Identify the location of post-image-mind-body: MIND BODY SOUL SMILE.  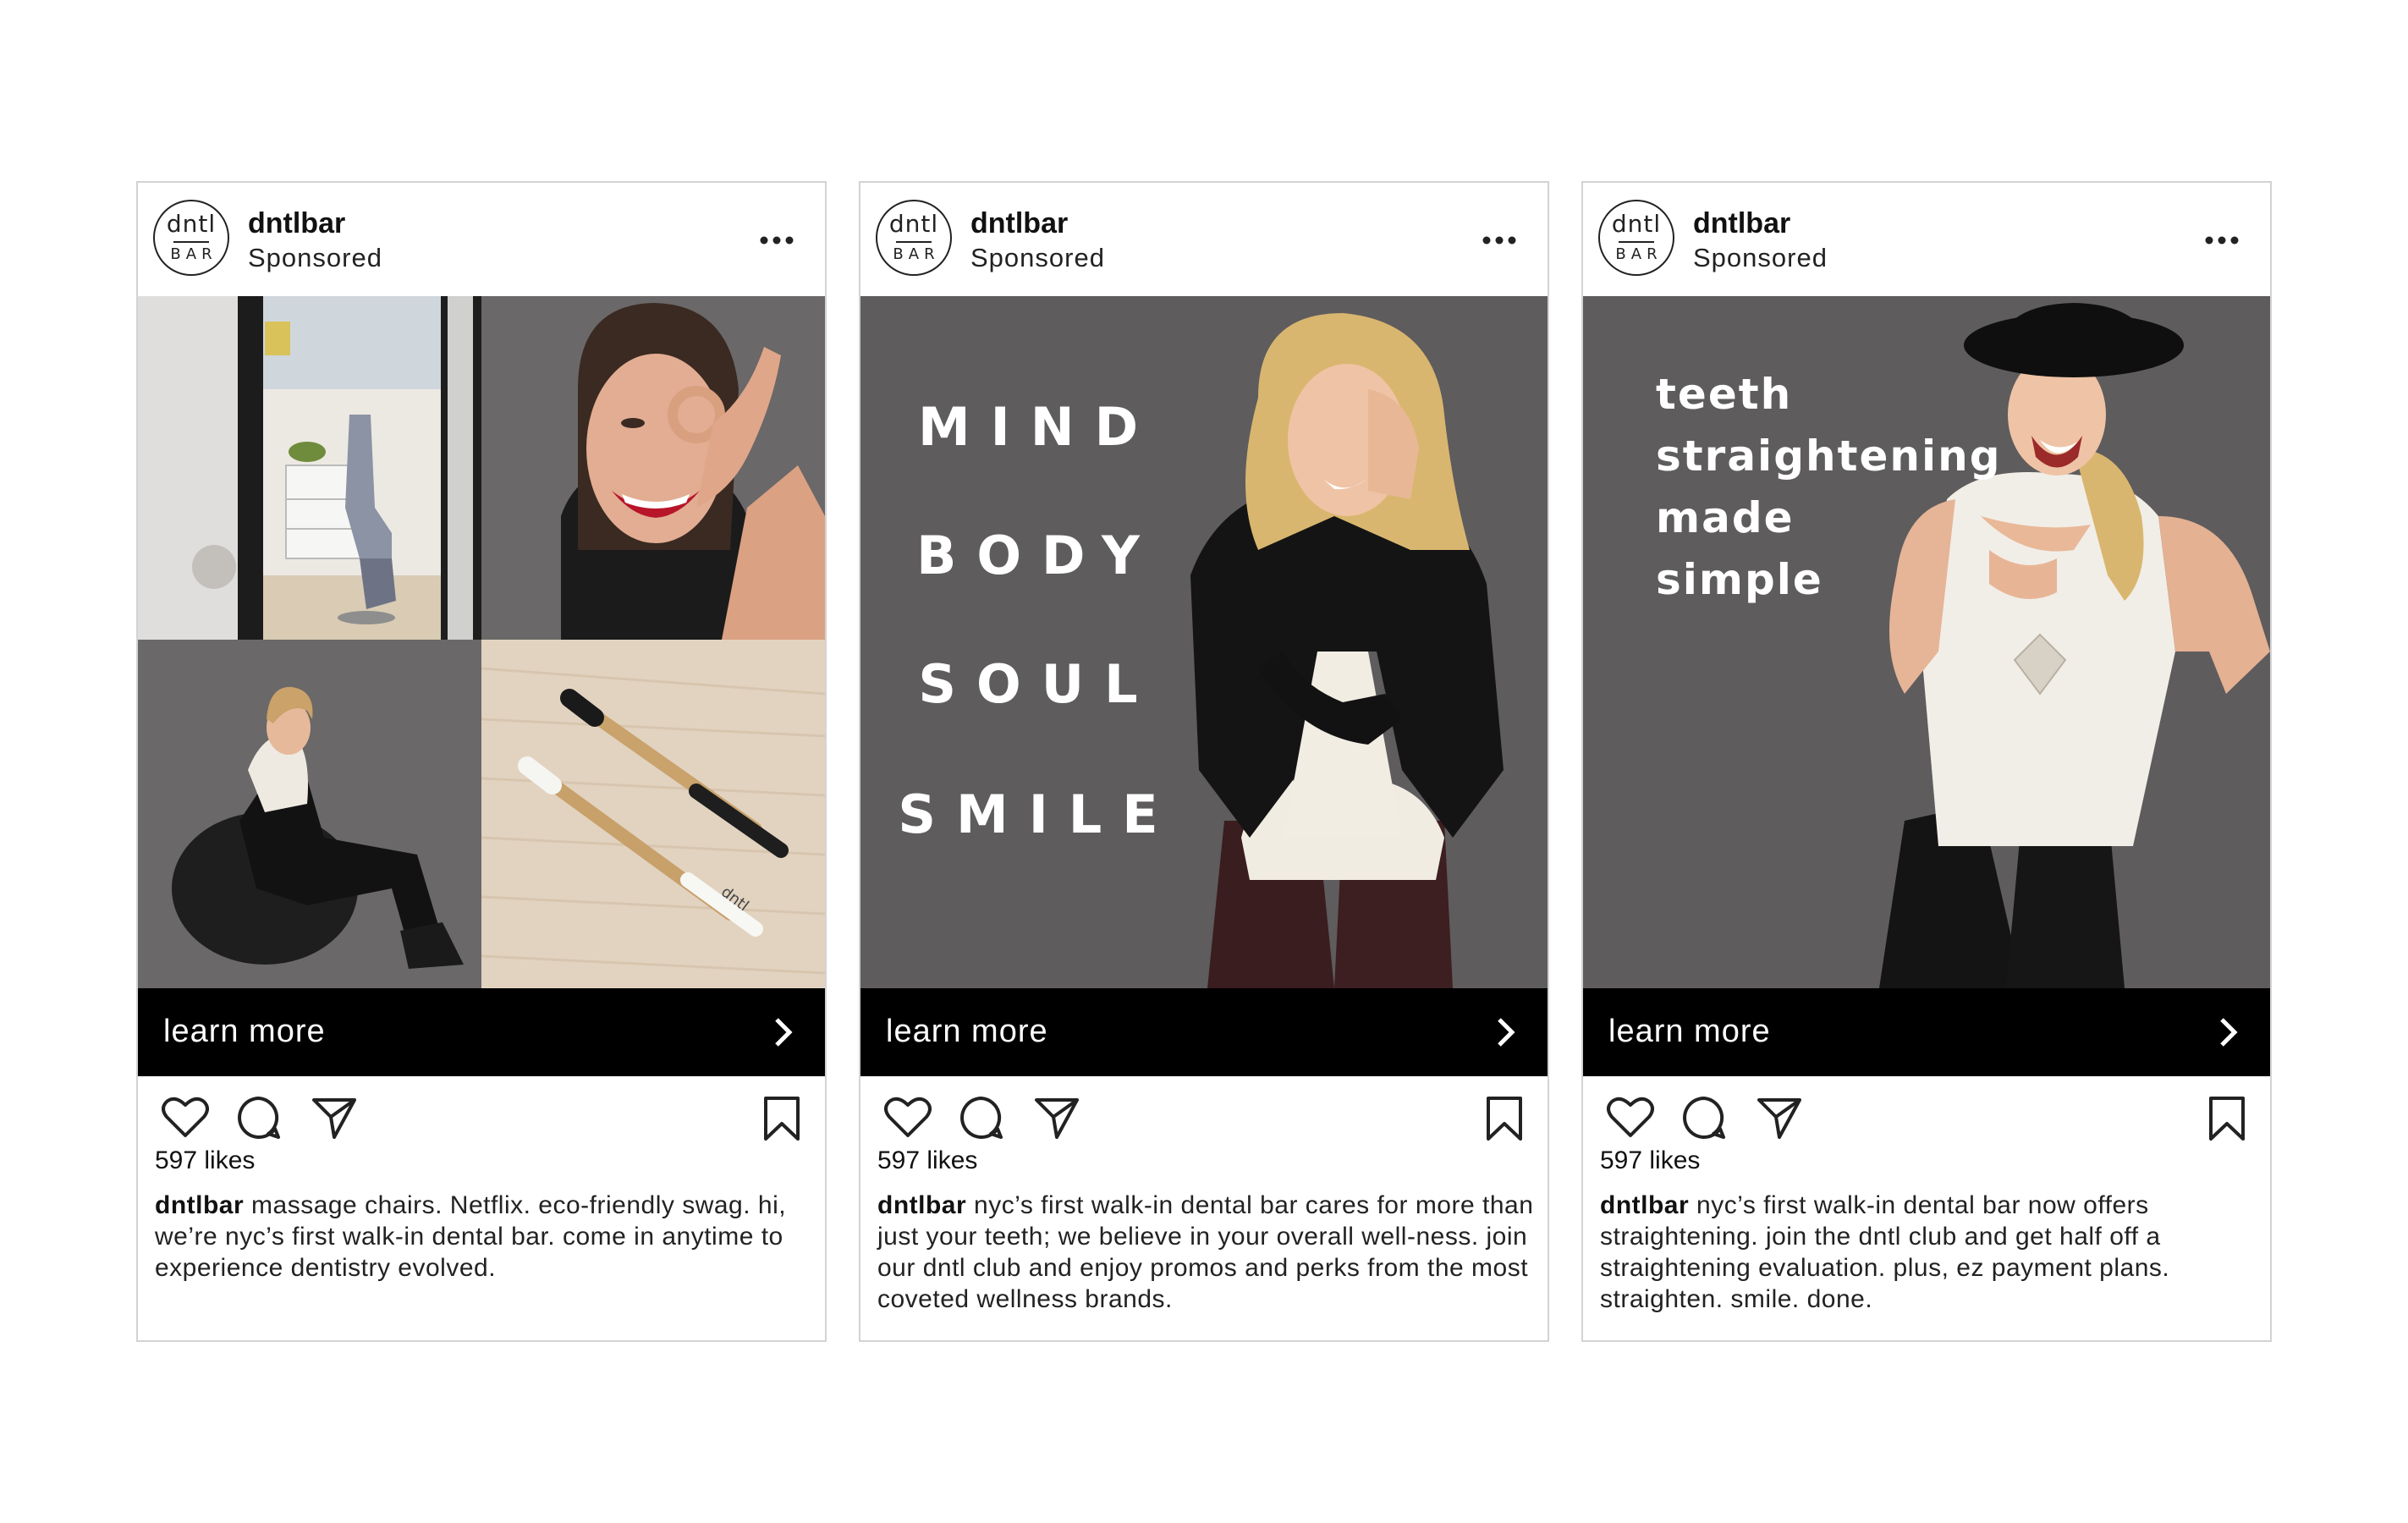
(1204, 642).